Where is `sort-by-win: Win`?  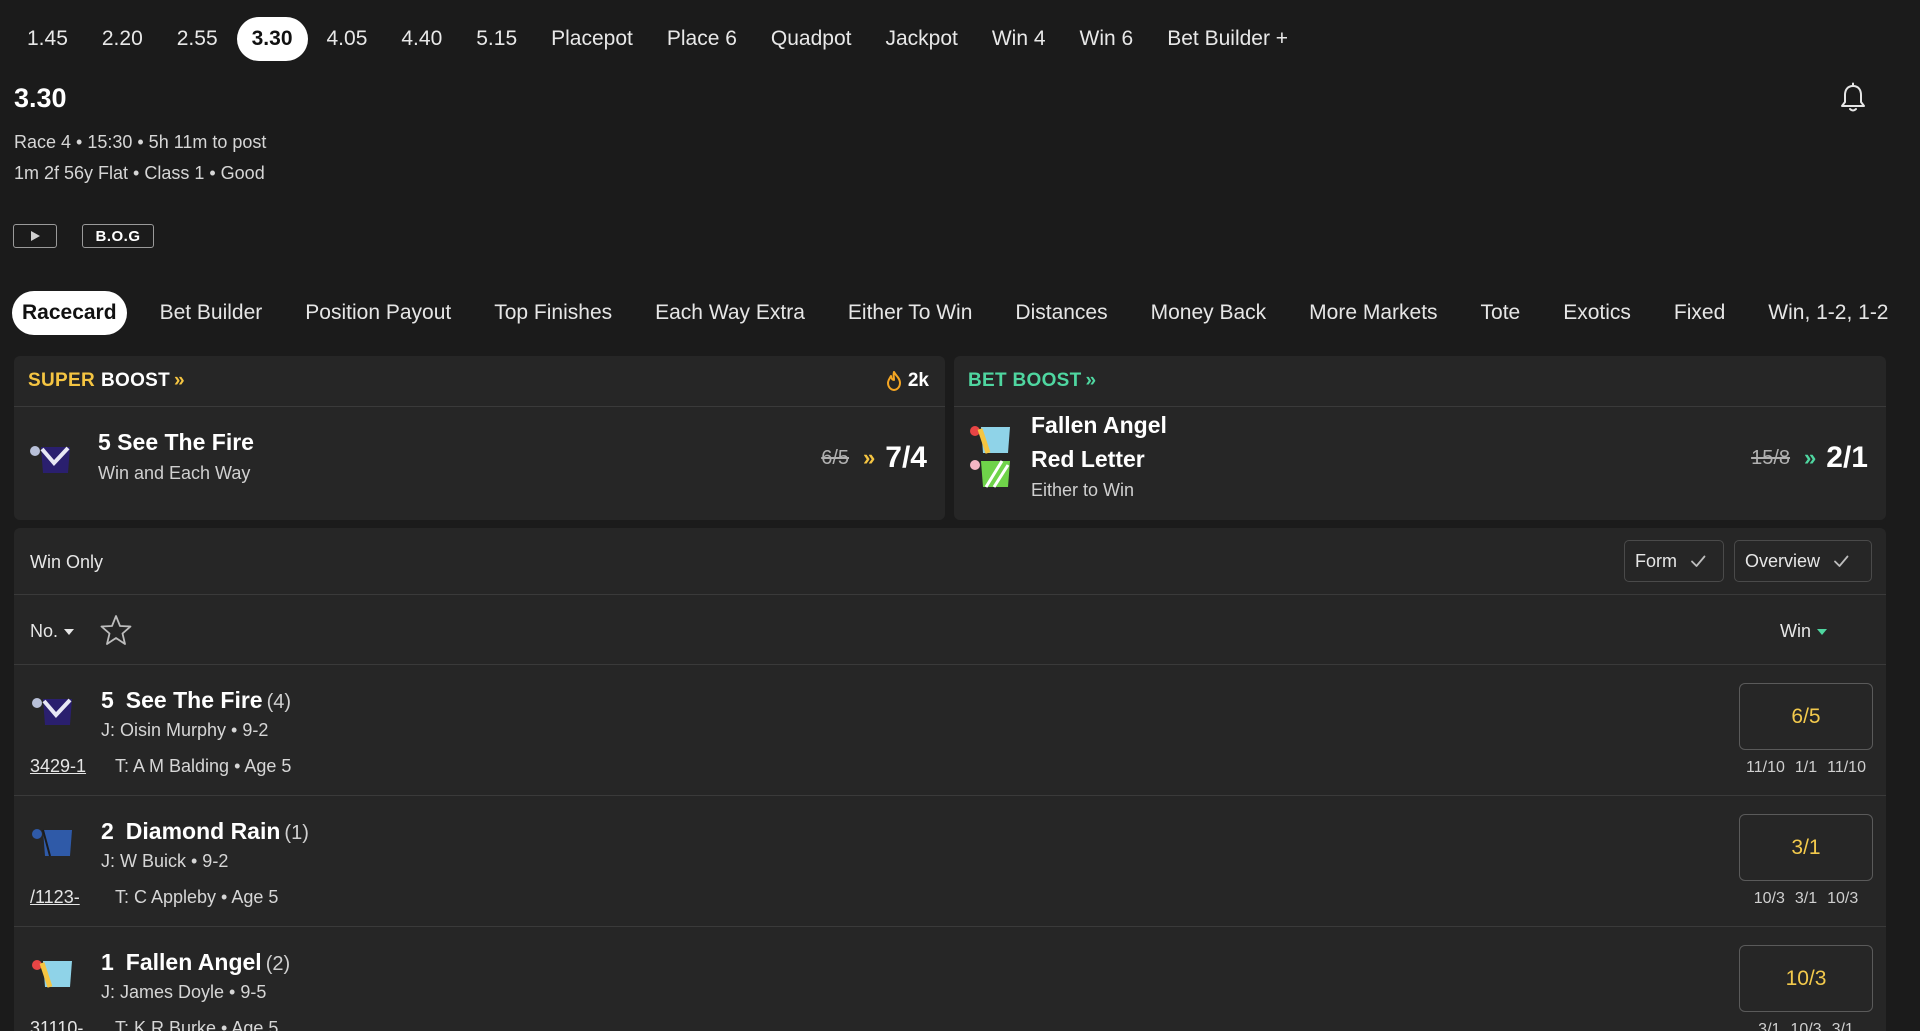
sort-by-win: Win is located at coordinates (1803, 631).